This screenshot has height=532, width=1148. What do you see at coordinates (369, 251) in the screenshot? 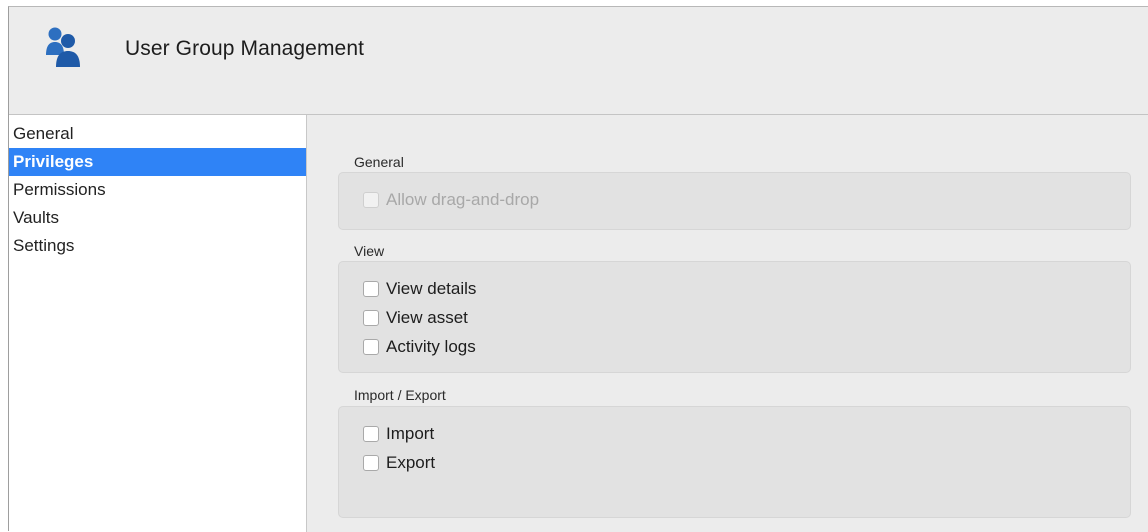
I see `section-label-view: View` at bounding box center [369, 251].